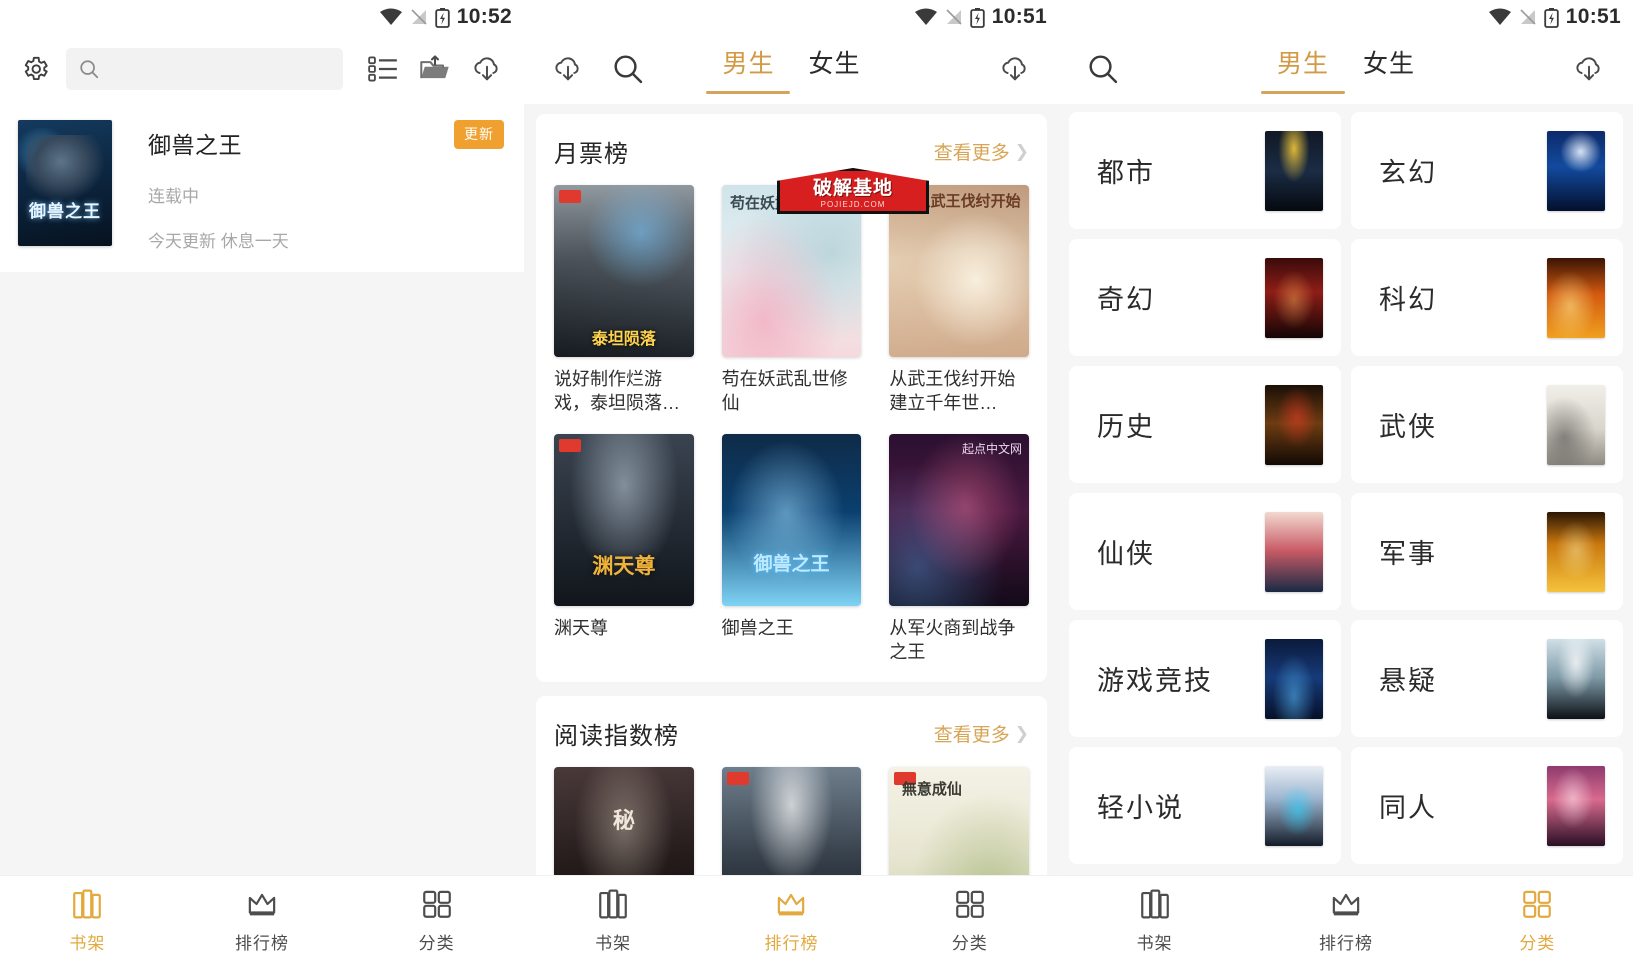  I want to click on book-title: 苟在妖武乱世修仙, so click(784, 391).